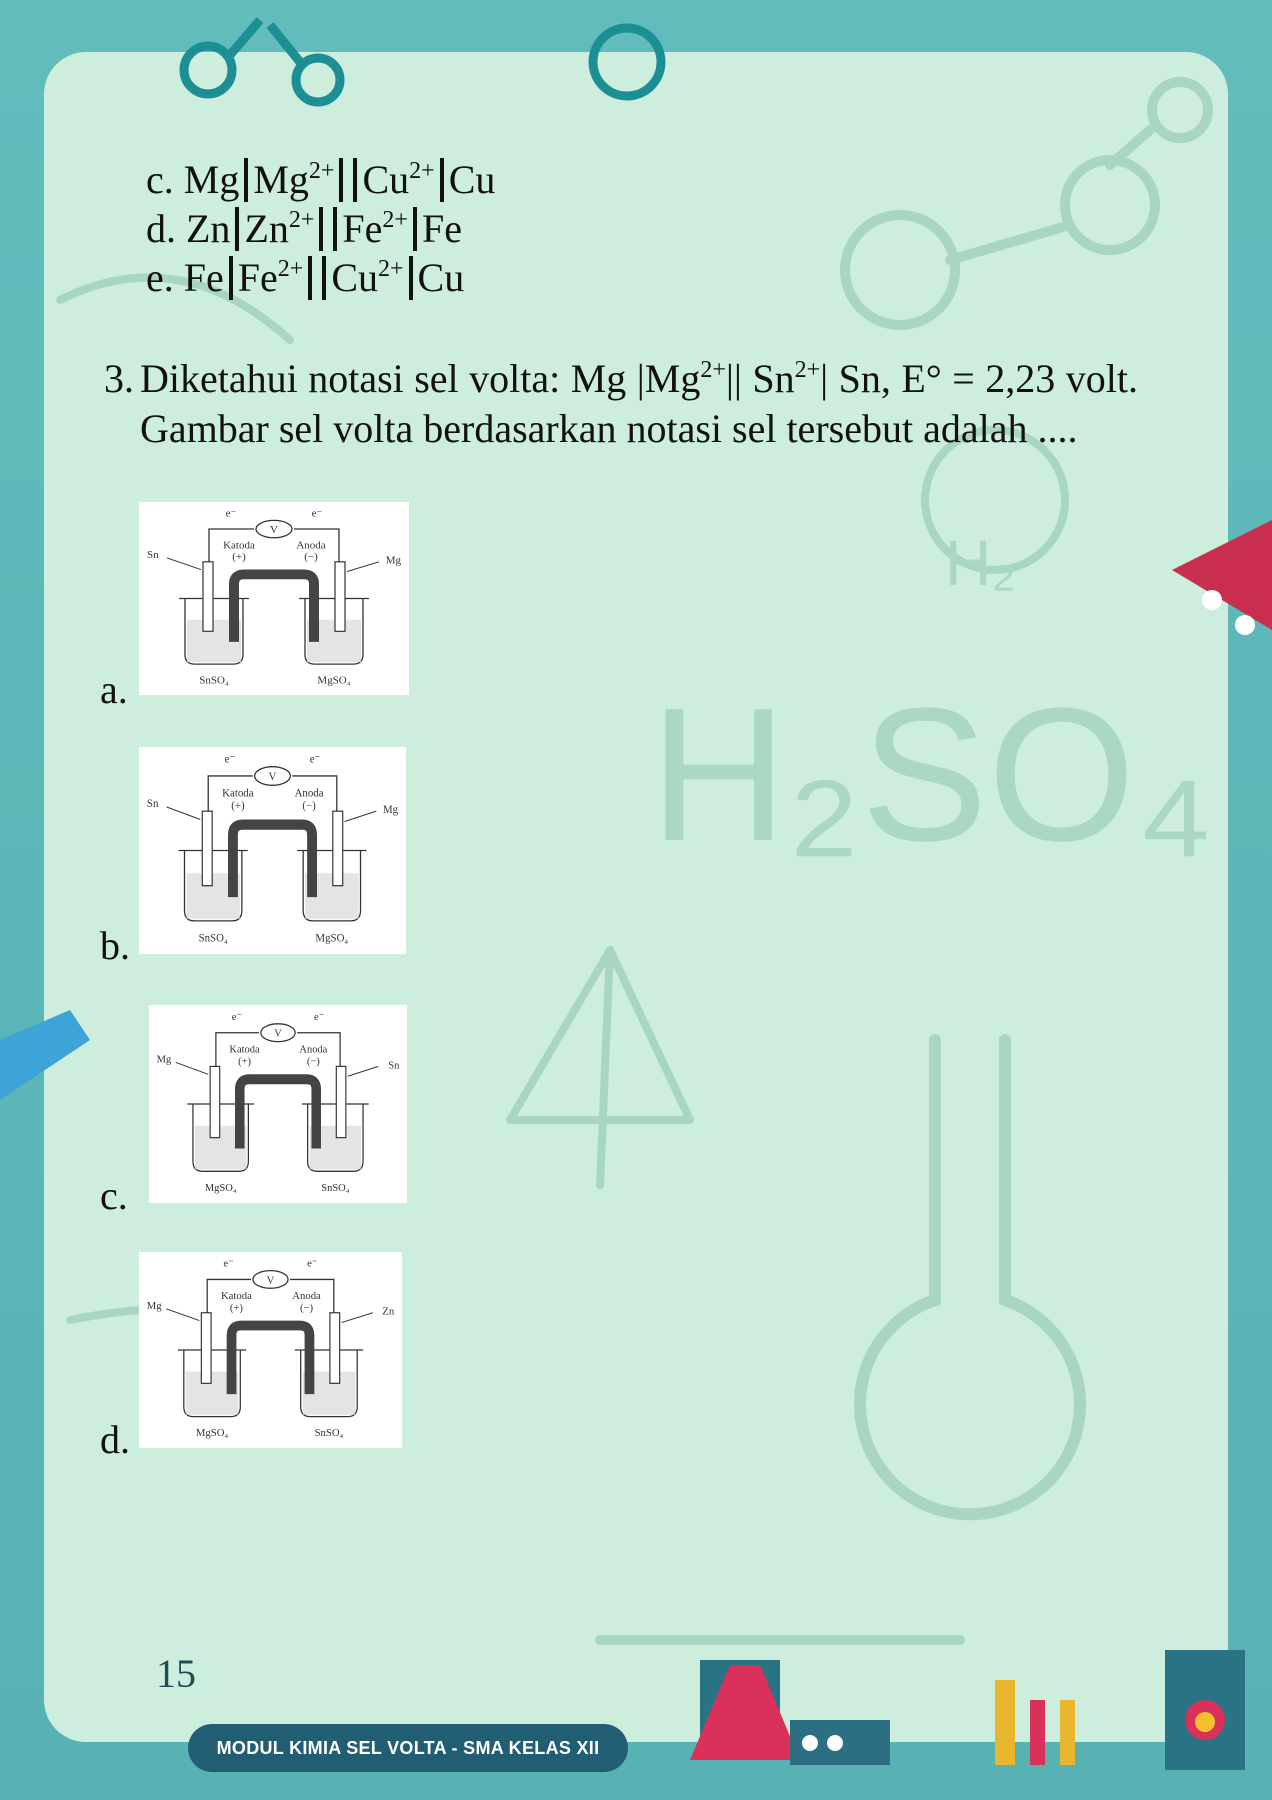  Describe the element at coordinates (119, 378) in the screenshot. I see `question-number: 3.` at that location.